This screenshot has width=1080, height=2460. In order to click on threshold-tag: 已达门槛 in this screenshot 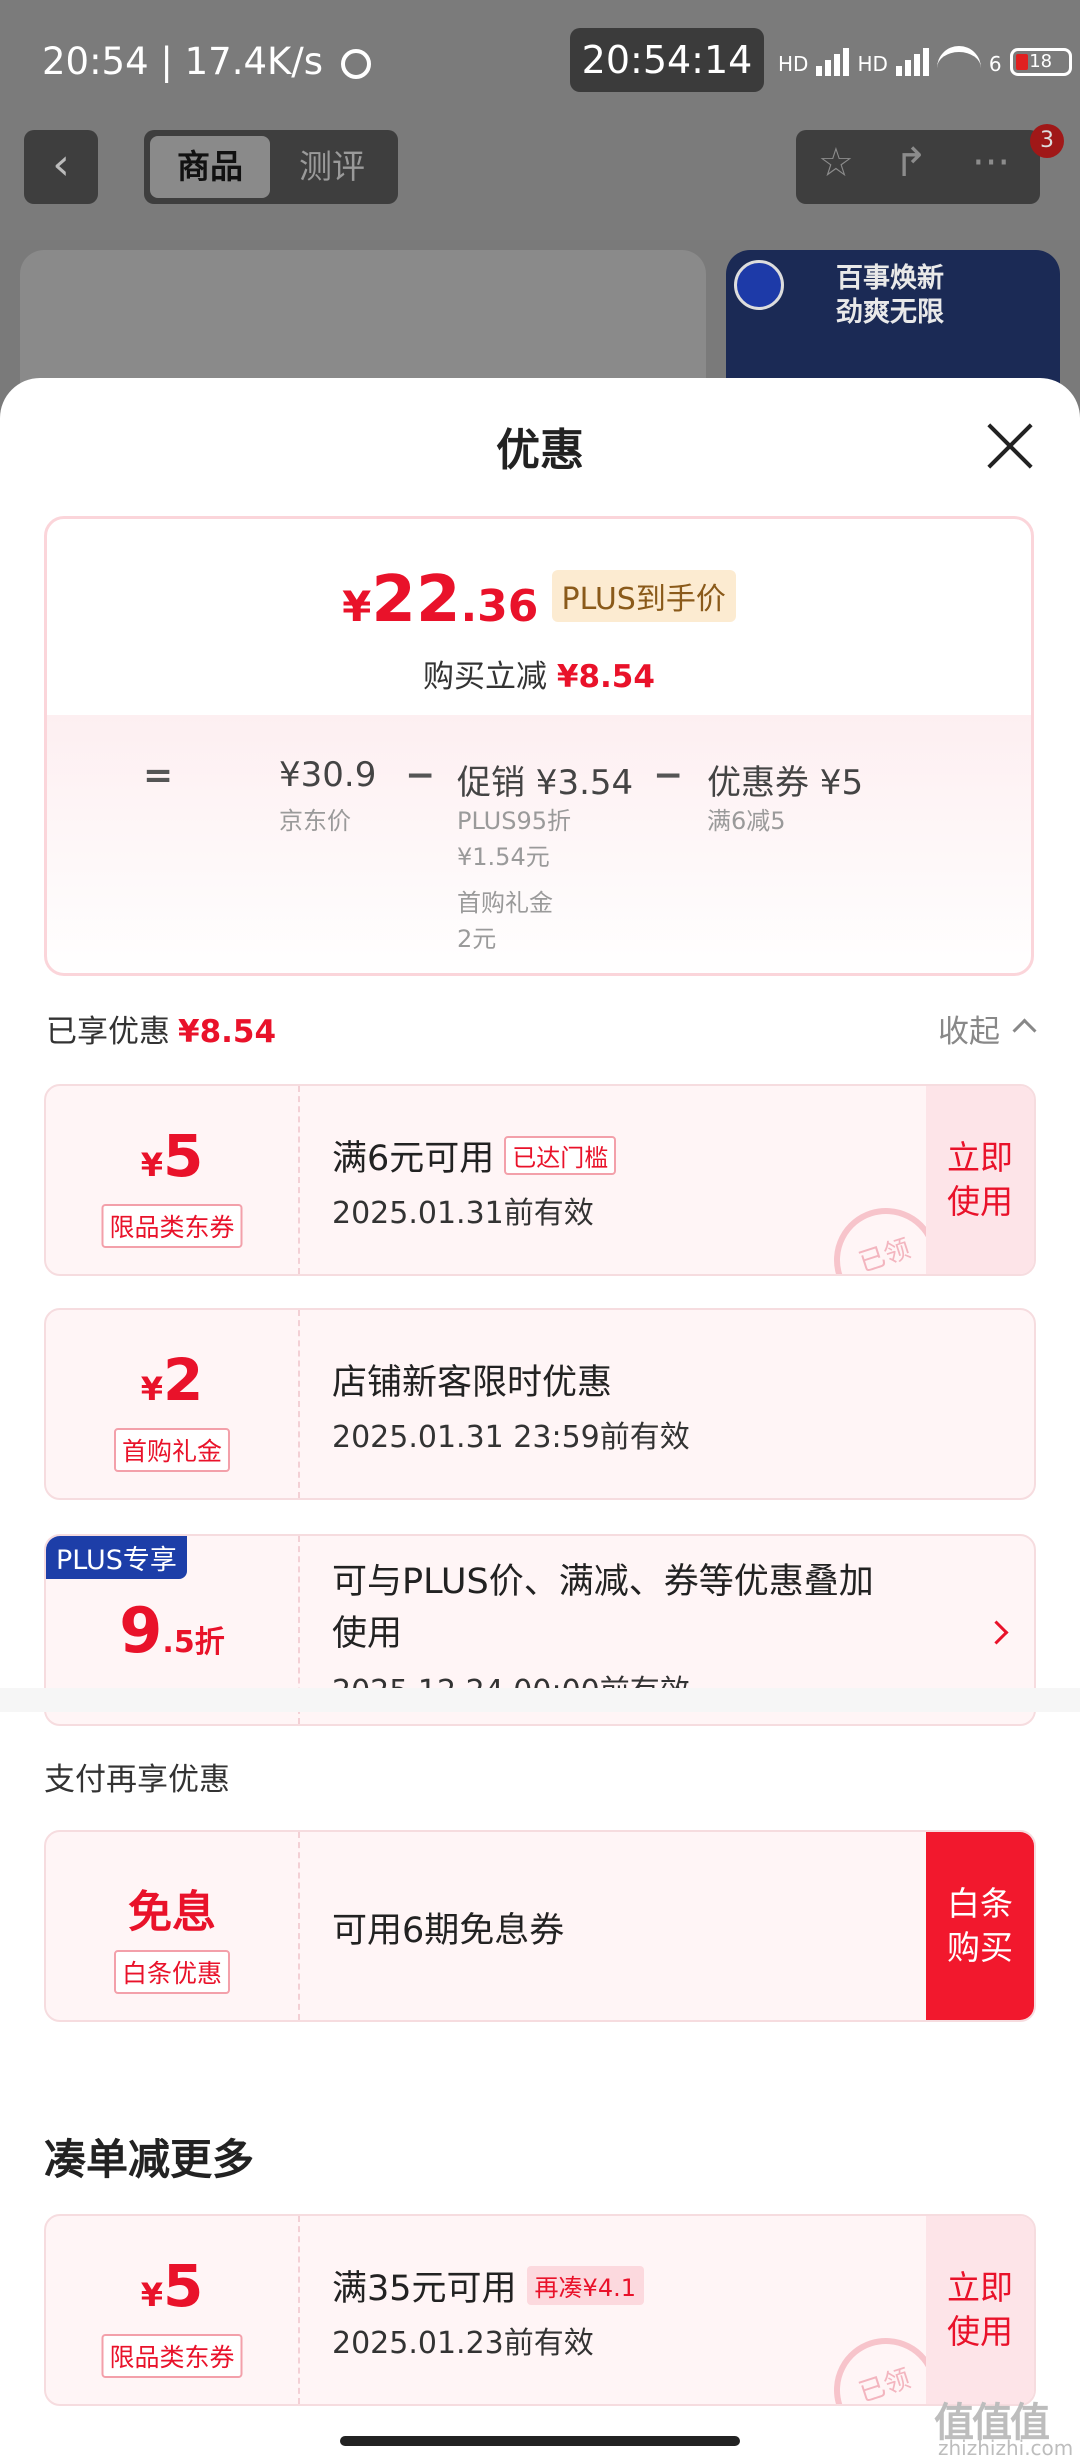, I will do `click(560, 1155)`.